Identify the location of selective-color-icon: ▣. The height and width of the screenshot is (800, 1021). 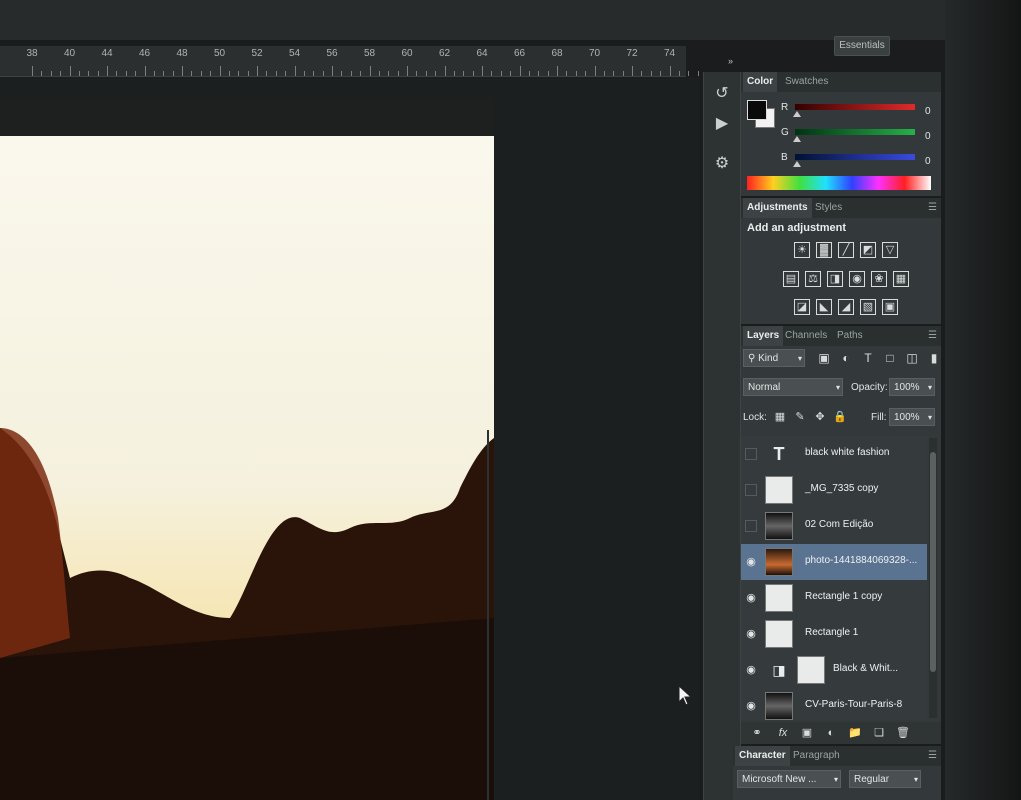
(890, 307).